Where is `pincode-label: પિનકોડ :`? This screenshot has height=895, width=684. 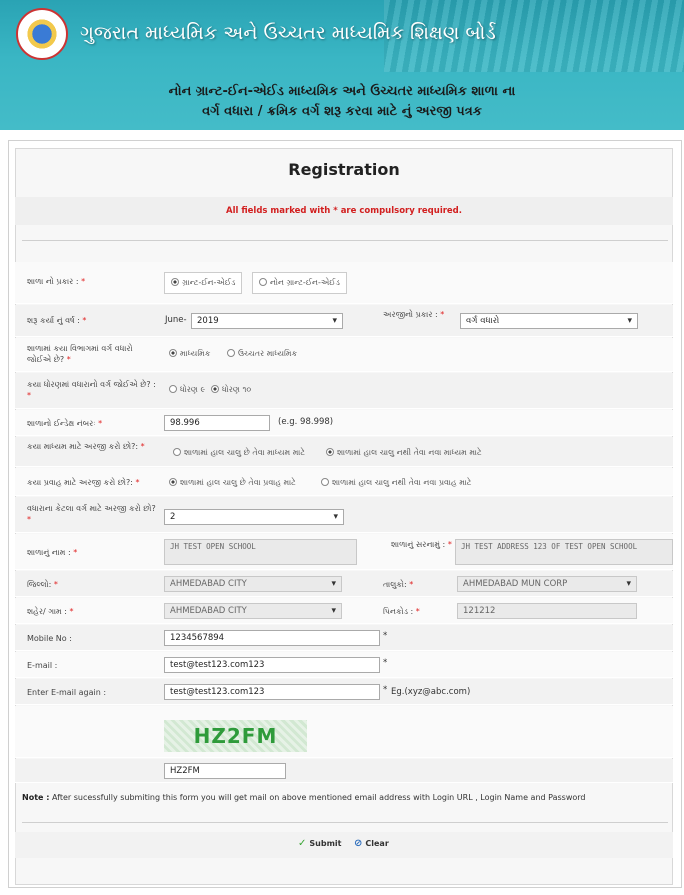
pincode-label: પિનકોડ : is located at coordinates (398, 611).